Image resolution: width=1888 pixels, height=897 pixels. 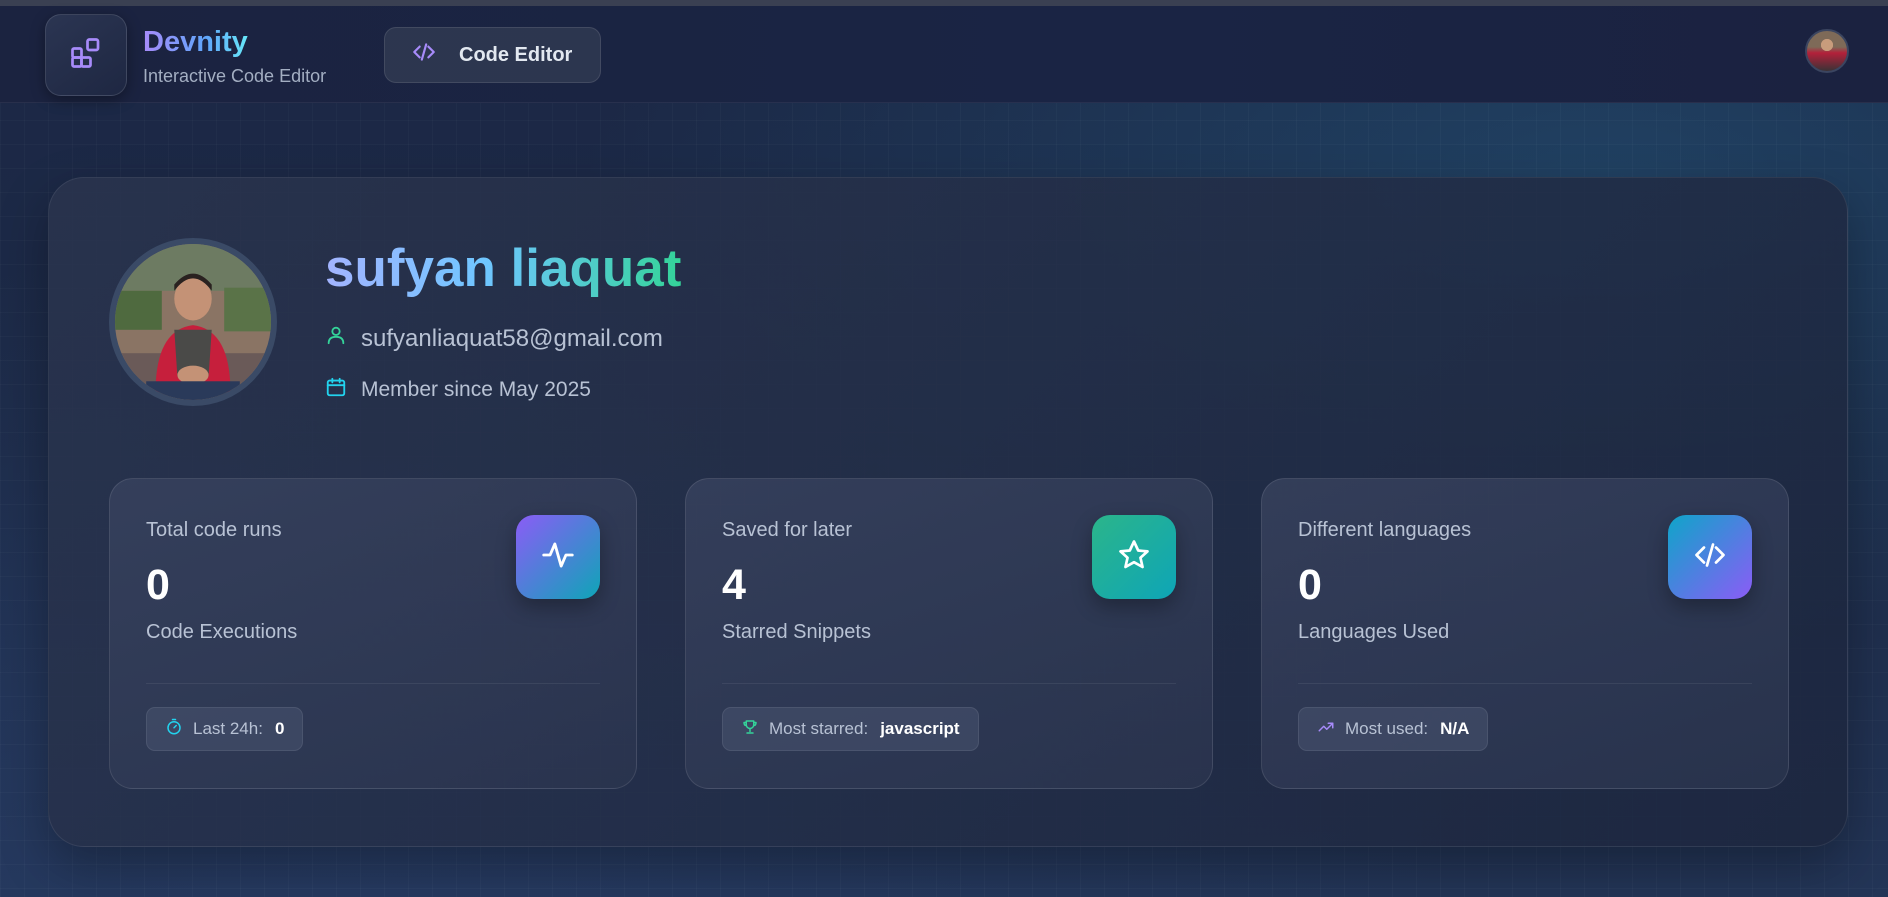 I want to click on member-since-row: Member since May 2025, so click(x=458, y=390).